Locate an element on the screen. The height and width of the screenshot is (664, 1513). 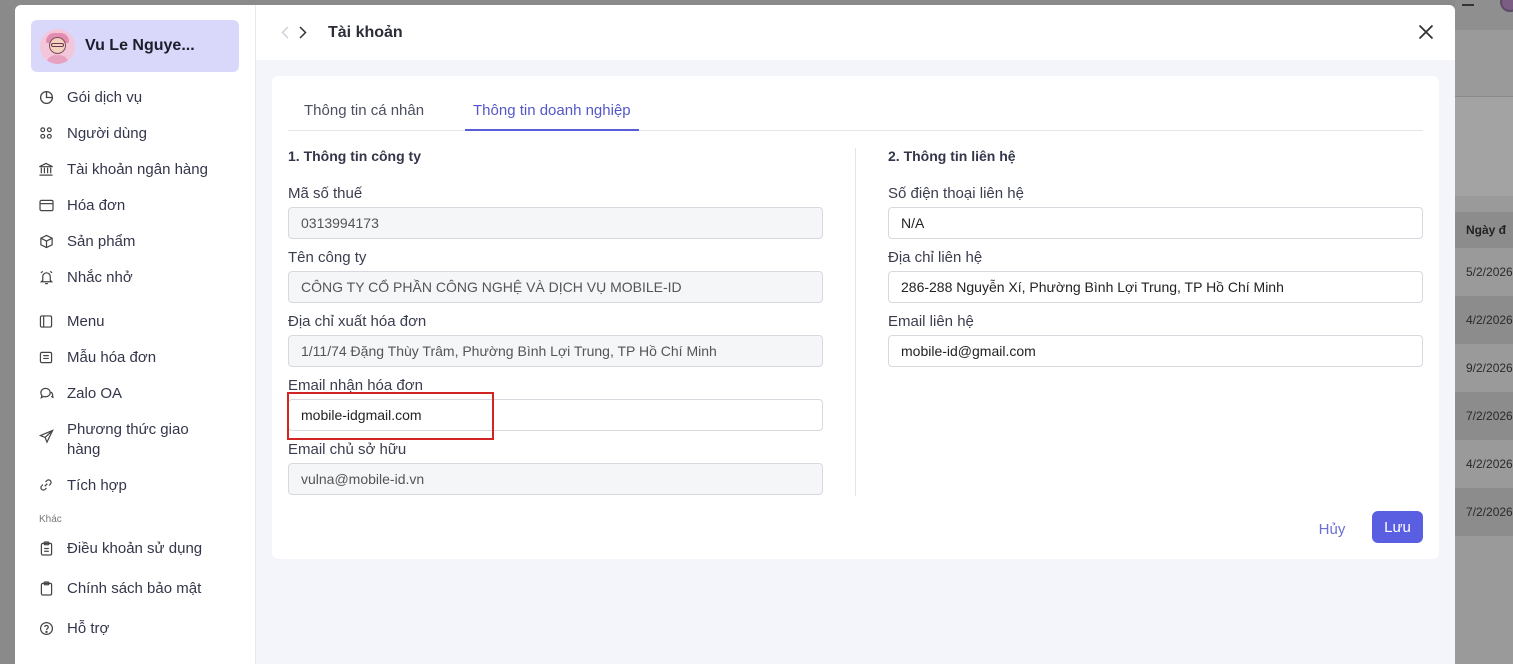
sidebar-item-zalo-oa: Zalo OA is located at coordinates (80, 394).